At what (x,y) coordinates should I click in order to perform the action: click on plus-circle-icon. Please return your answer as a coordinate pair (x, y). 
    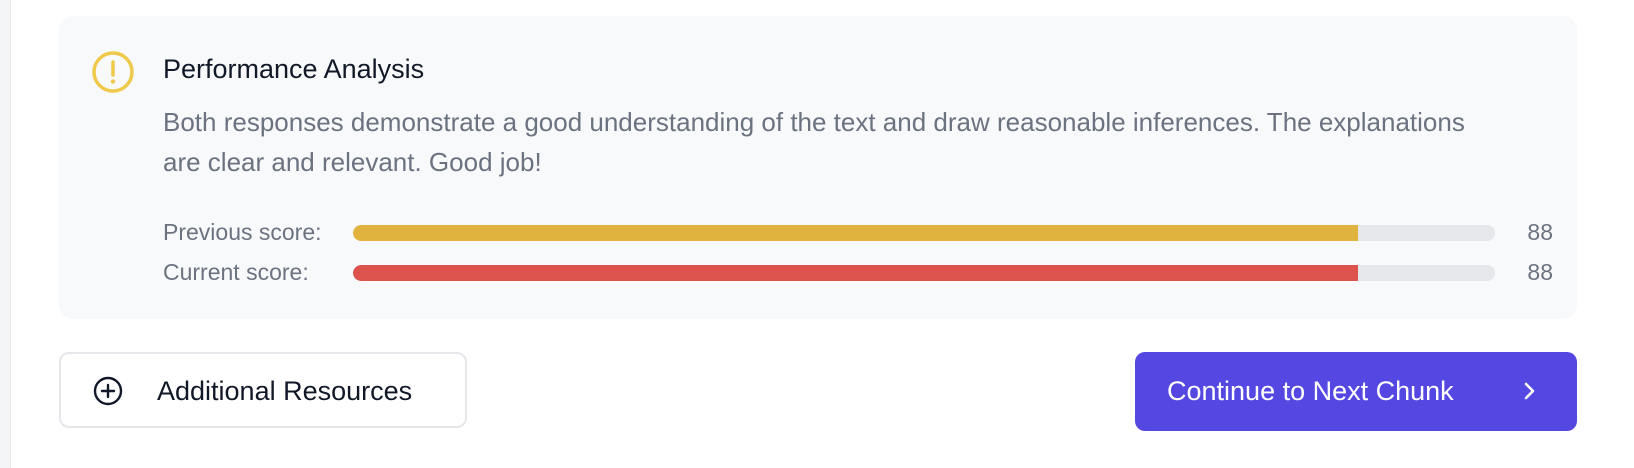
    Looking at the image, I should click on (108, 391).